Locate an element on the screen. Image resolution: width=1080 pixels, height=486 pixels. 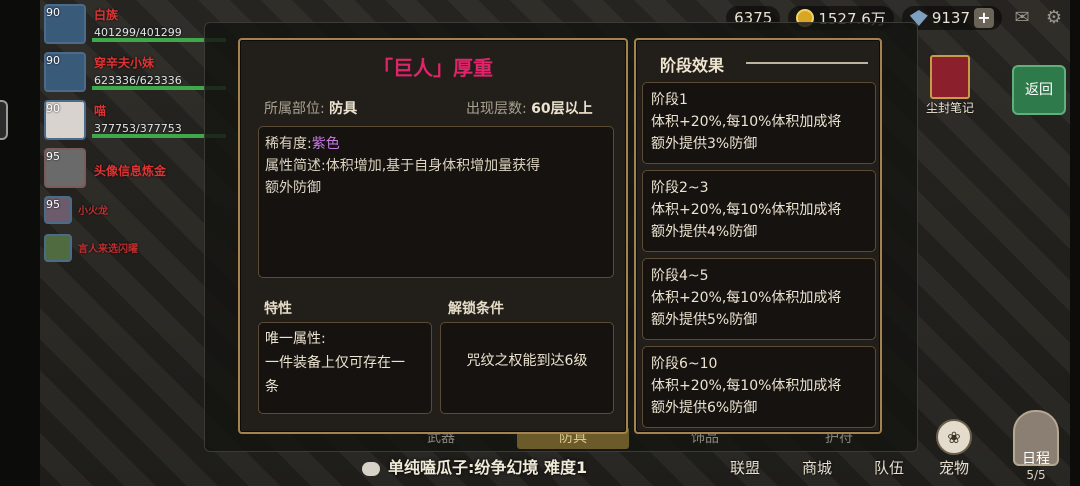
description-box: 稀有度:紫色 属性简述:体积增加,基于自身体积增加量获得 额外防御 is located at coordinates (436, 202).